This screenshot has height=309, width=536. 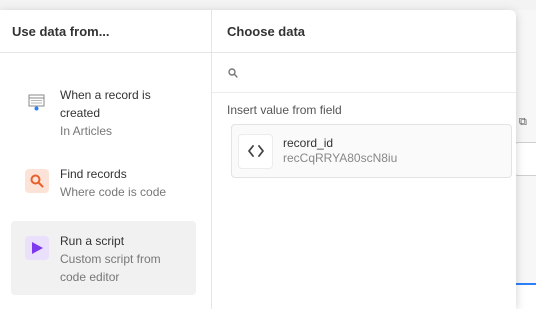 I want to click on step-title: When a record is created, so click(x=105, y=104).